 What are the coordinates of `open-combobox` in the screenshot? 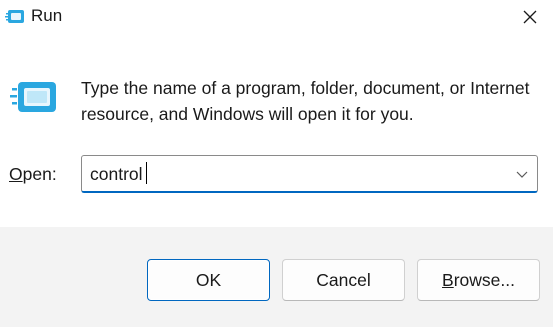 It's located at (309, 174).